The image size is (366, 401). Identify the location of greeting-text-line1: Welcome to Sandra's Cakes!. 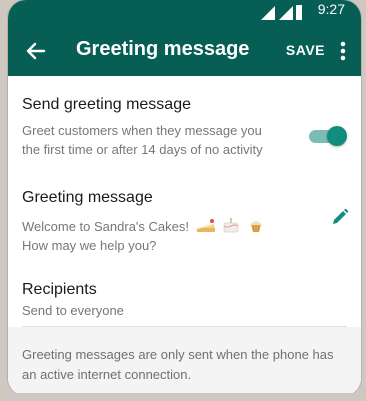
(105, 226).